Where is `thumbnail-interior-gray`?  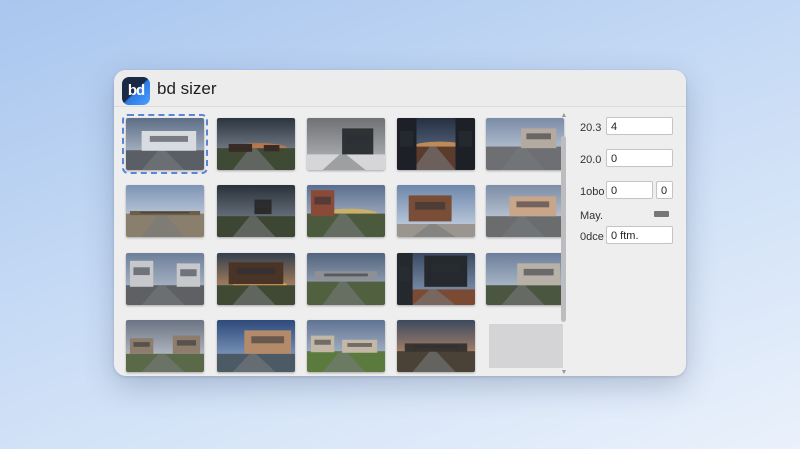 thumbnail-interior-gray is located at coordinates (346, 144).